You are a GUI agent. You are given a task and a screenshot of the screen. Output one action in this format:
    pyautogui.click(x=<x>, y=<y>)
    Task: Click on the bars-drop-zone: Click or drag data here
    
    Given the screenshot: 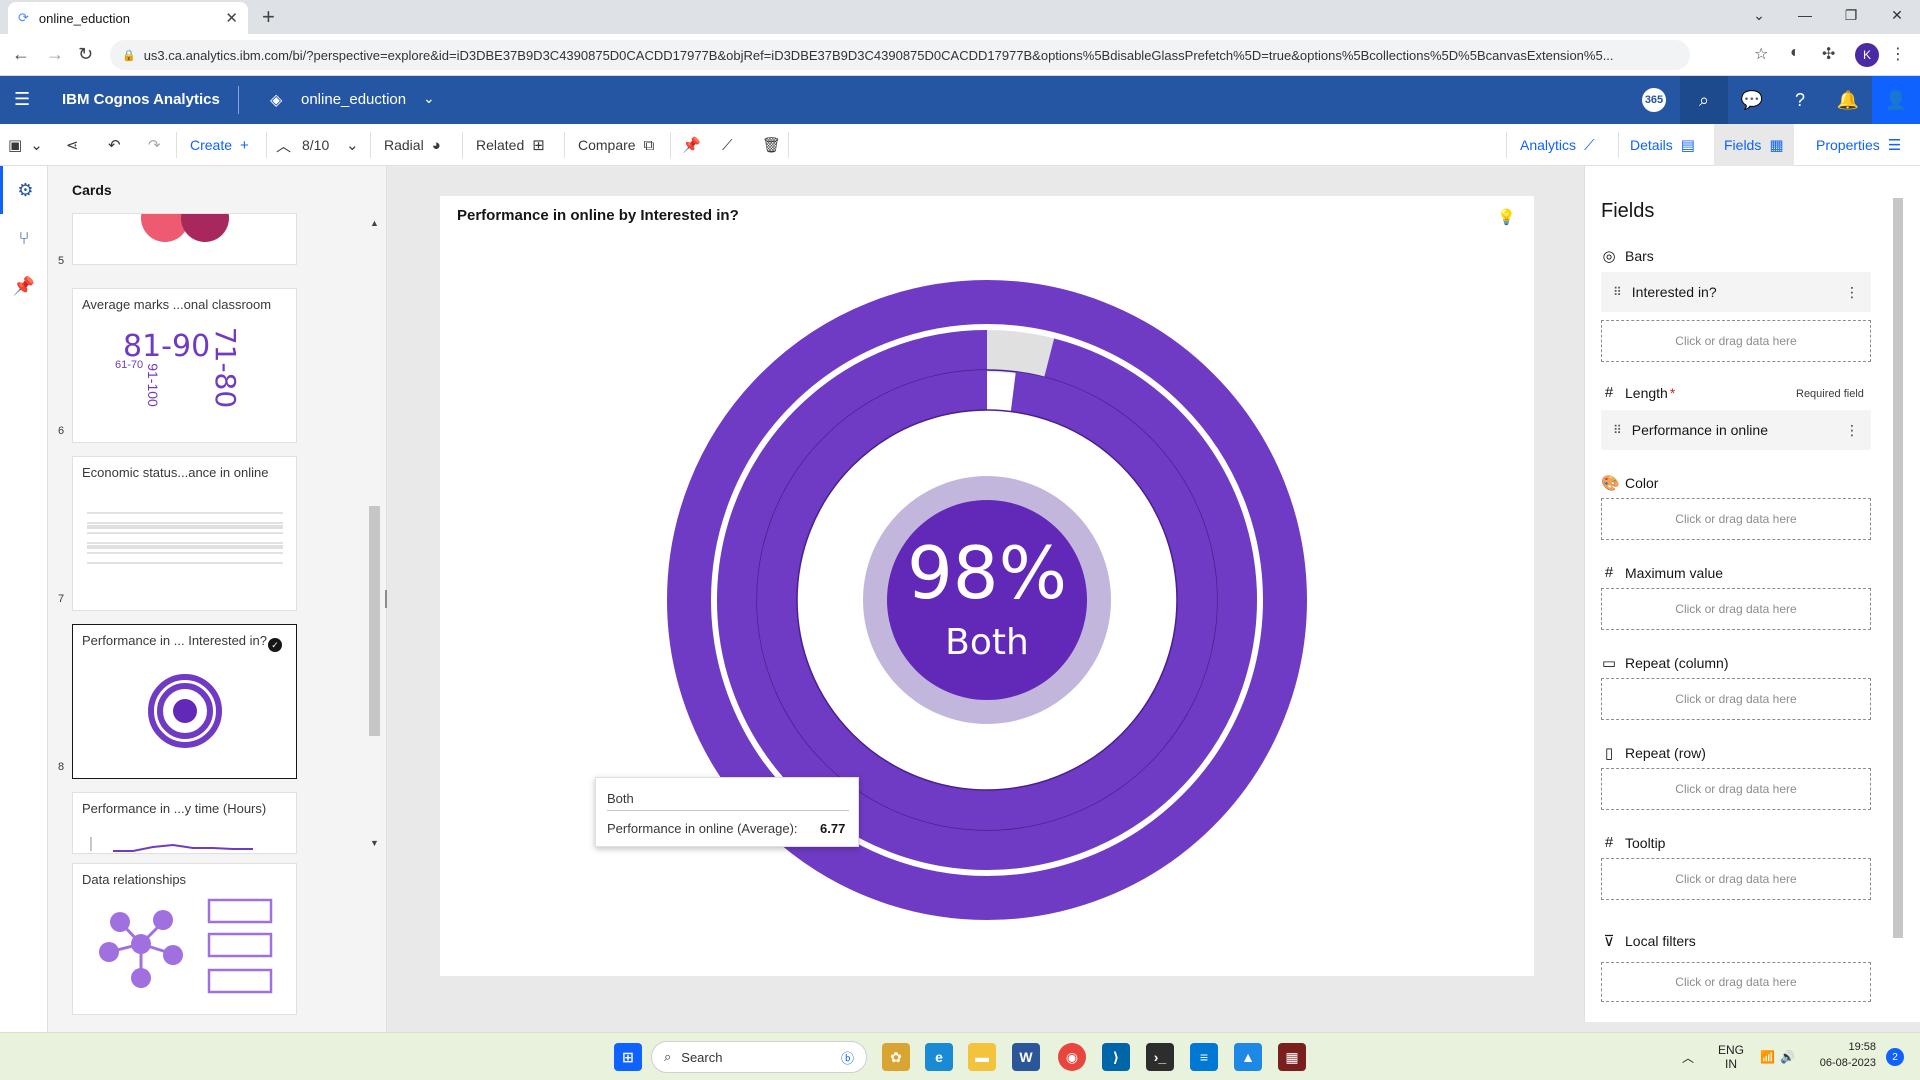 What is the action you would take?
    pyautogui.click(x=1736, y=341)
    